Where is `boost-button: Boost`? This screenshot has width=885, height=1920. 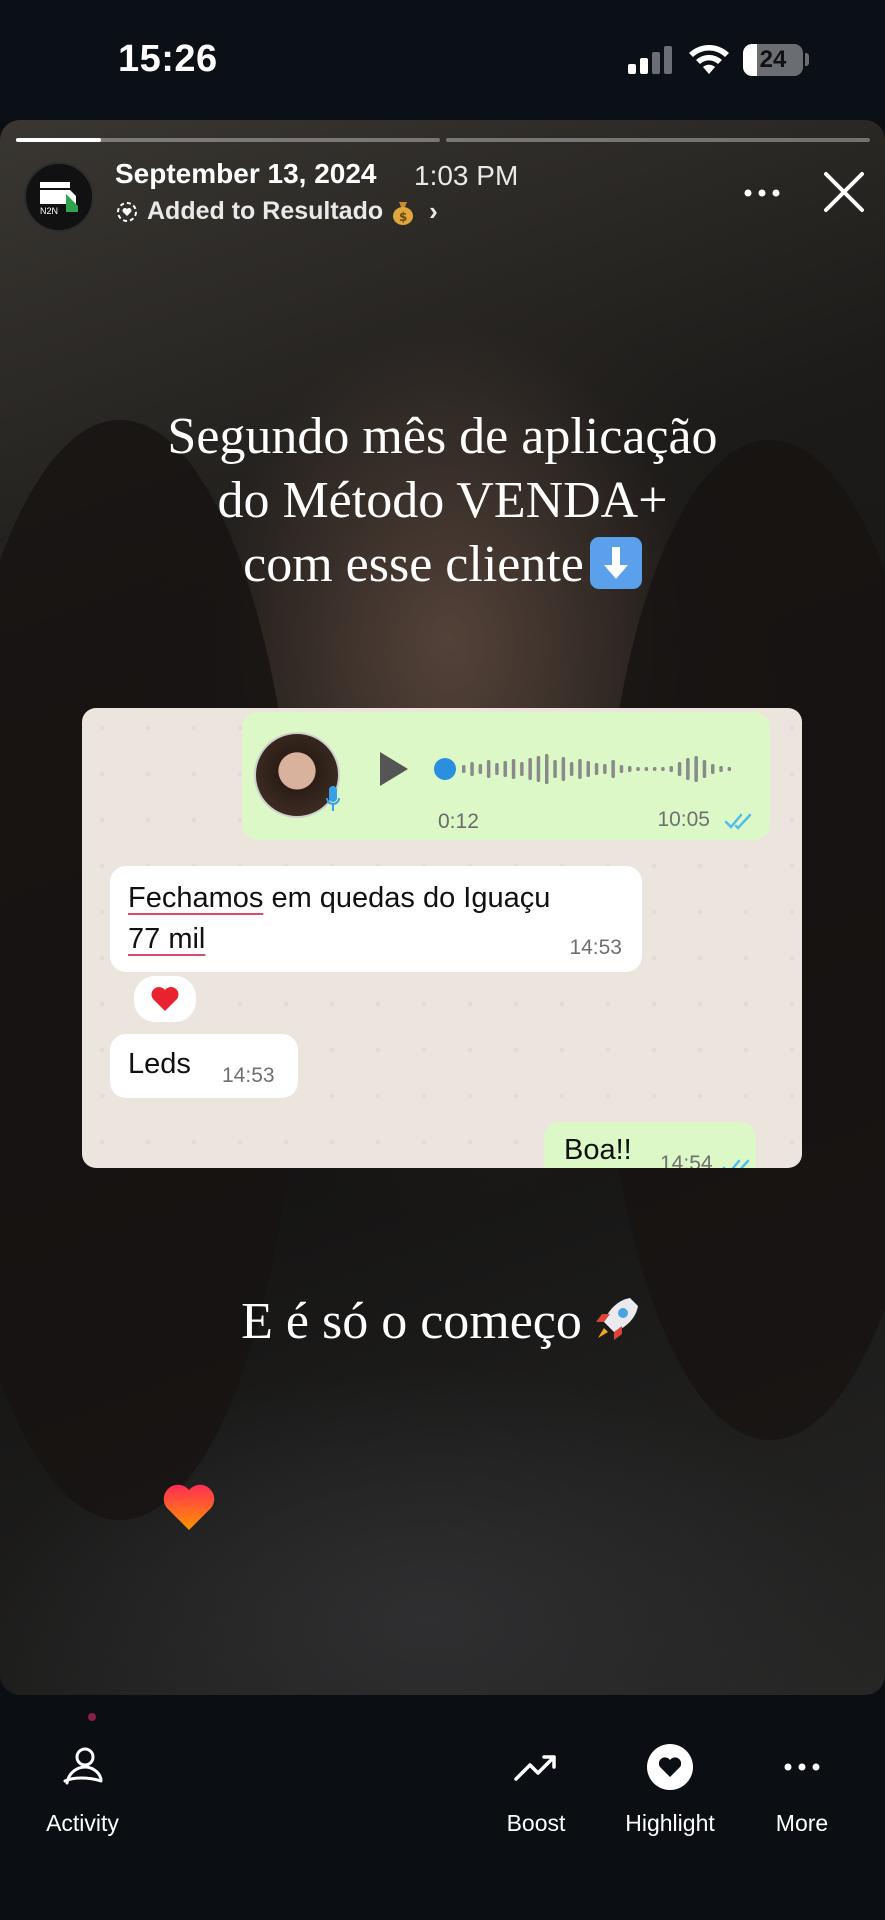 boost-button: Boost is located at coordinates (536, 1790).